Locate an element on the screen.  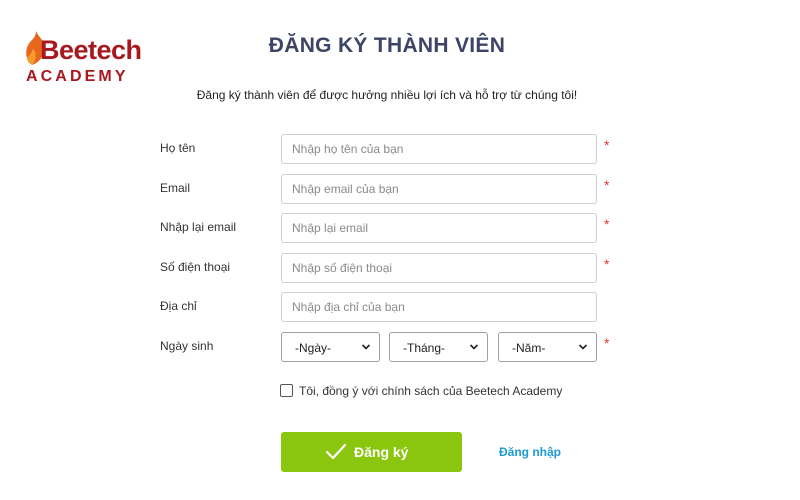
register-button: Đăng ký is located at coordinates (371, 452).